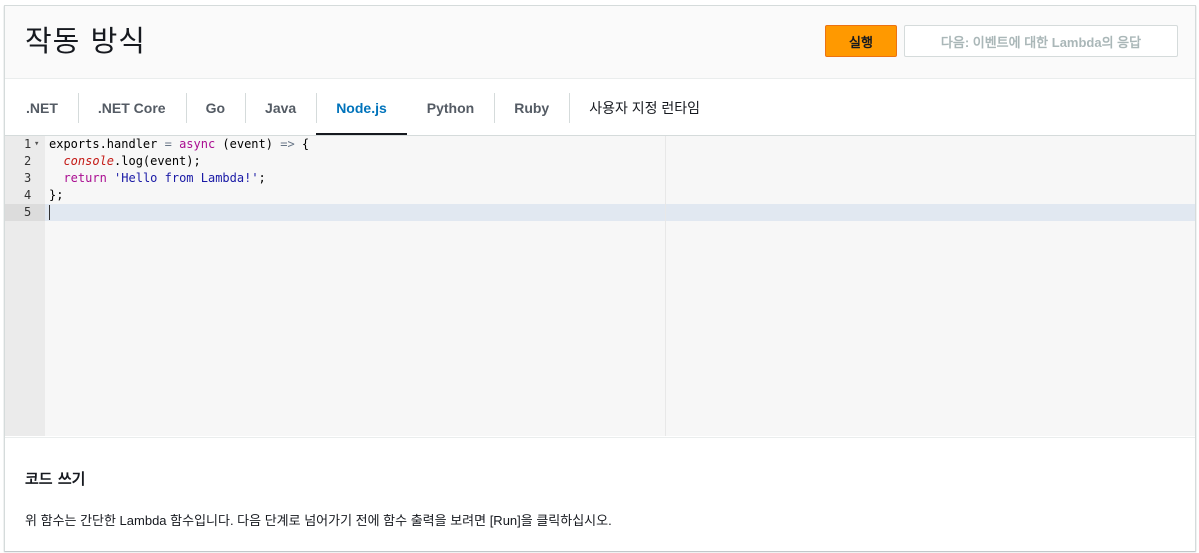 The height and width of the screenshot is (553, 1199). I want to click on text-cursor, so click(49, 212).